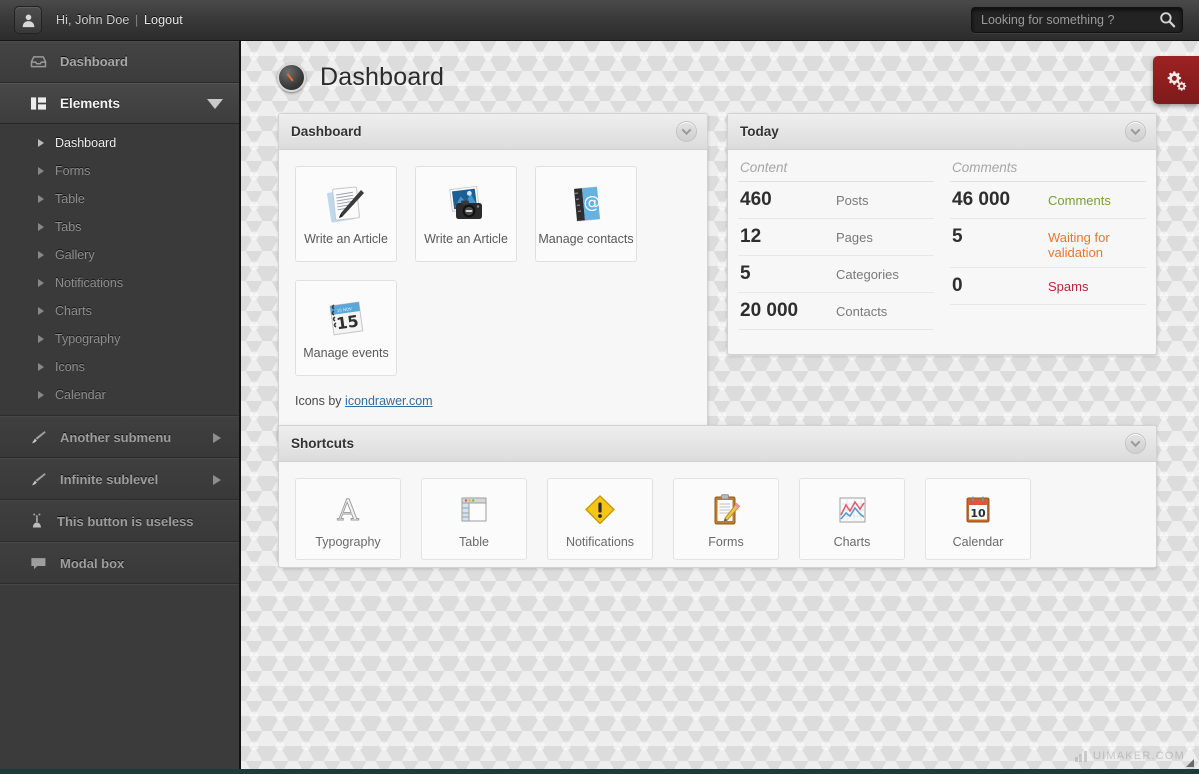 Image resolution: width=1199 pixels, height=774 pixels. What do you see at coordinates (1048, 243) in the screenshot?
I see `table-row: 5 Waiting for validation` at bounding box center [1048, 243].